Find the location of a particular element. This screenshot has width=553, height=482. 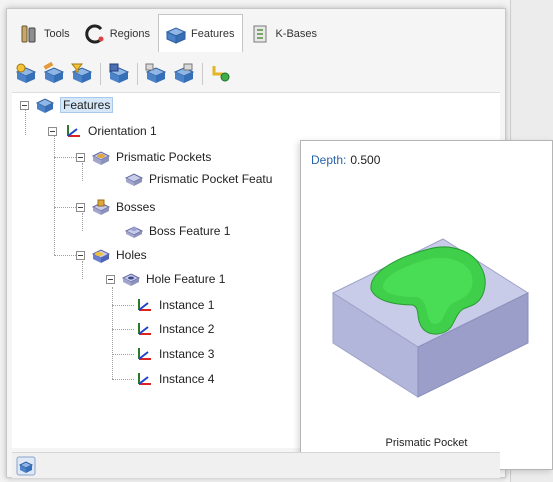

hole-group-icon is located at coordinates (101, 255).